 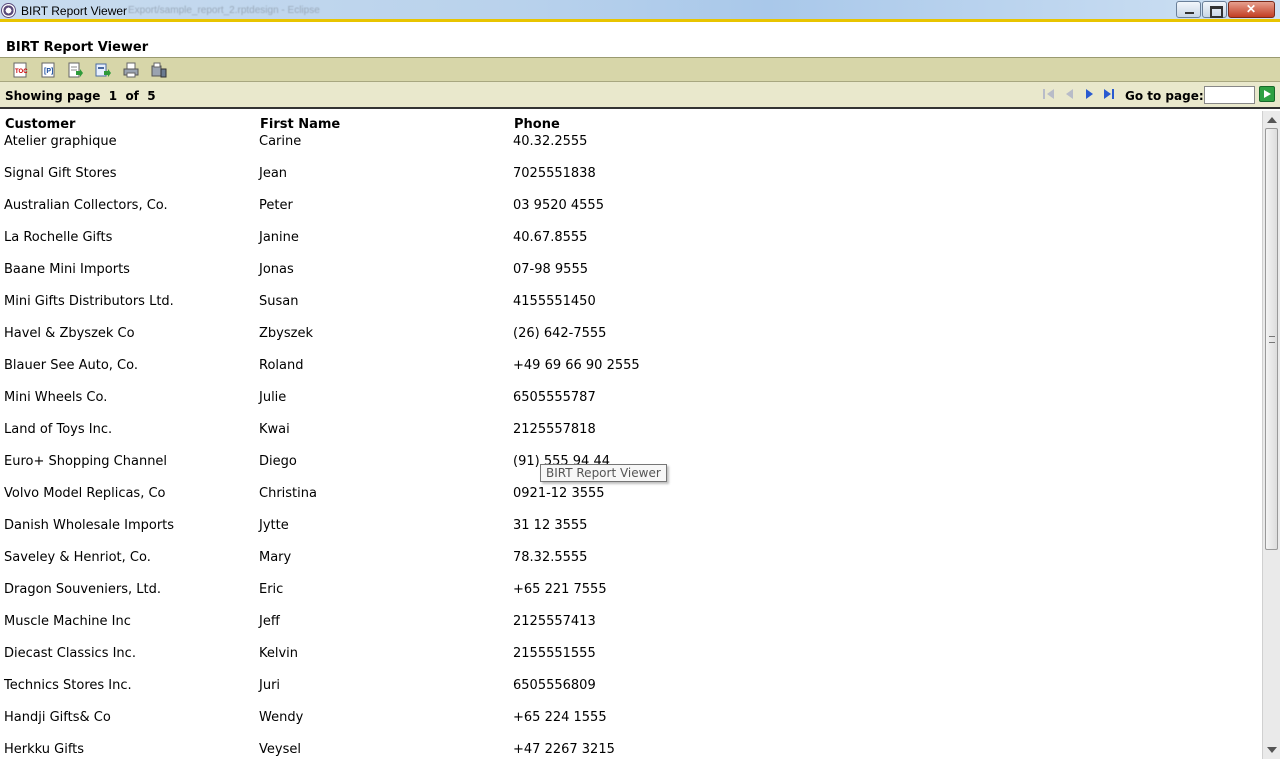 What do you see at coordinates (640, 95) in the screenshot?
I see `page-navigation-bar: Showing page 1 of 5 Go to page:` at bounding box center [640, 95].